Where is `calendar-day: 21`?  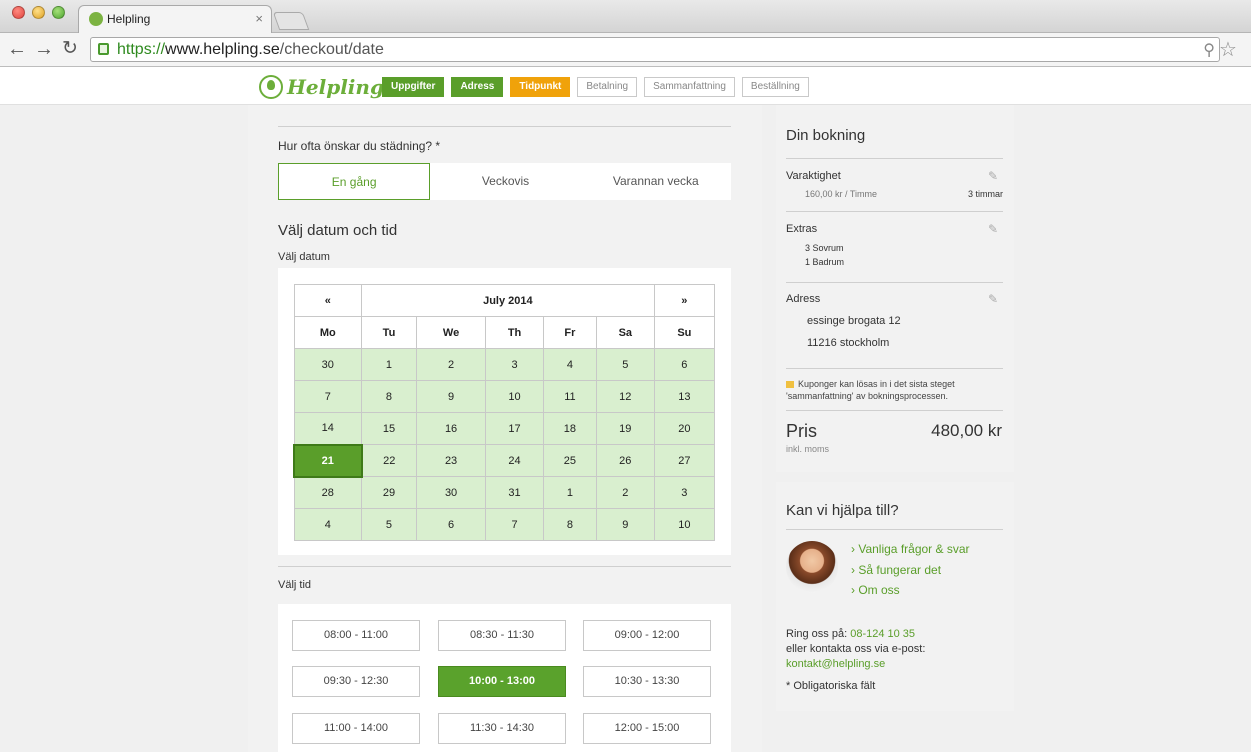 calendar-day: 21 is located at coordinates (328, 460).